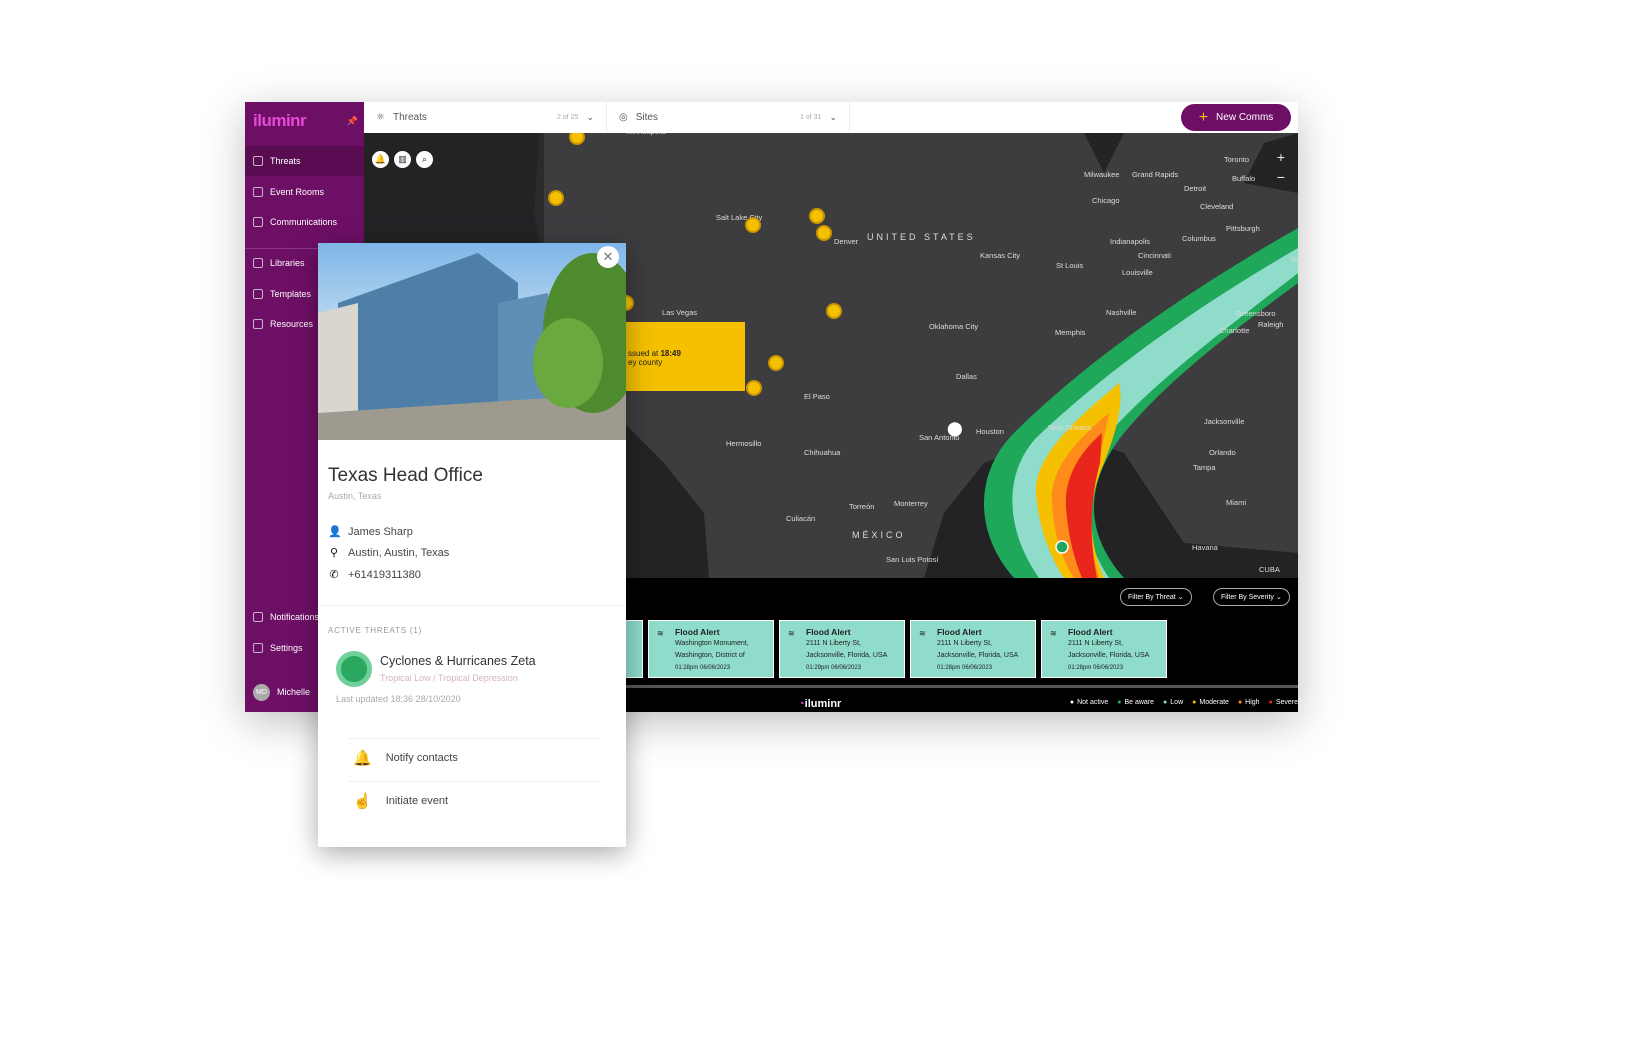  I want to click on active-threats-heading: ACTIVE THREATS (1), so click(375, 630).